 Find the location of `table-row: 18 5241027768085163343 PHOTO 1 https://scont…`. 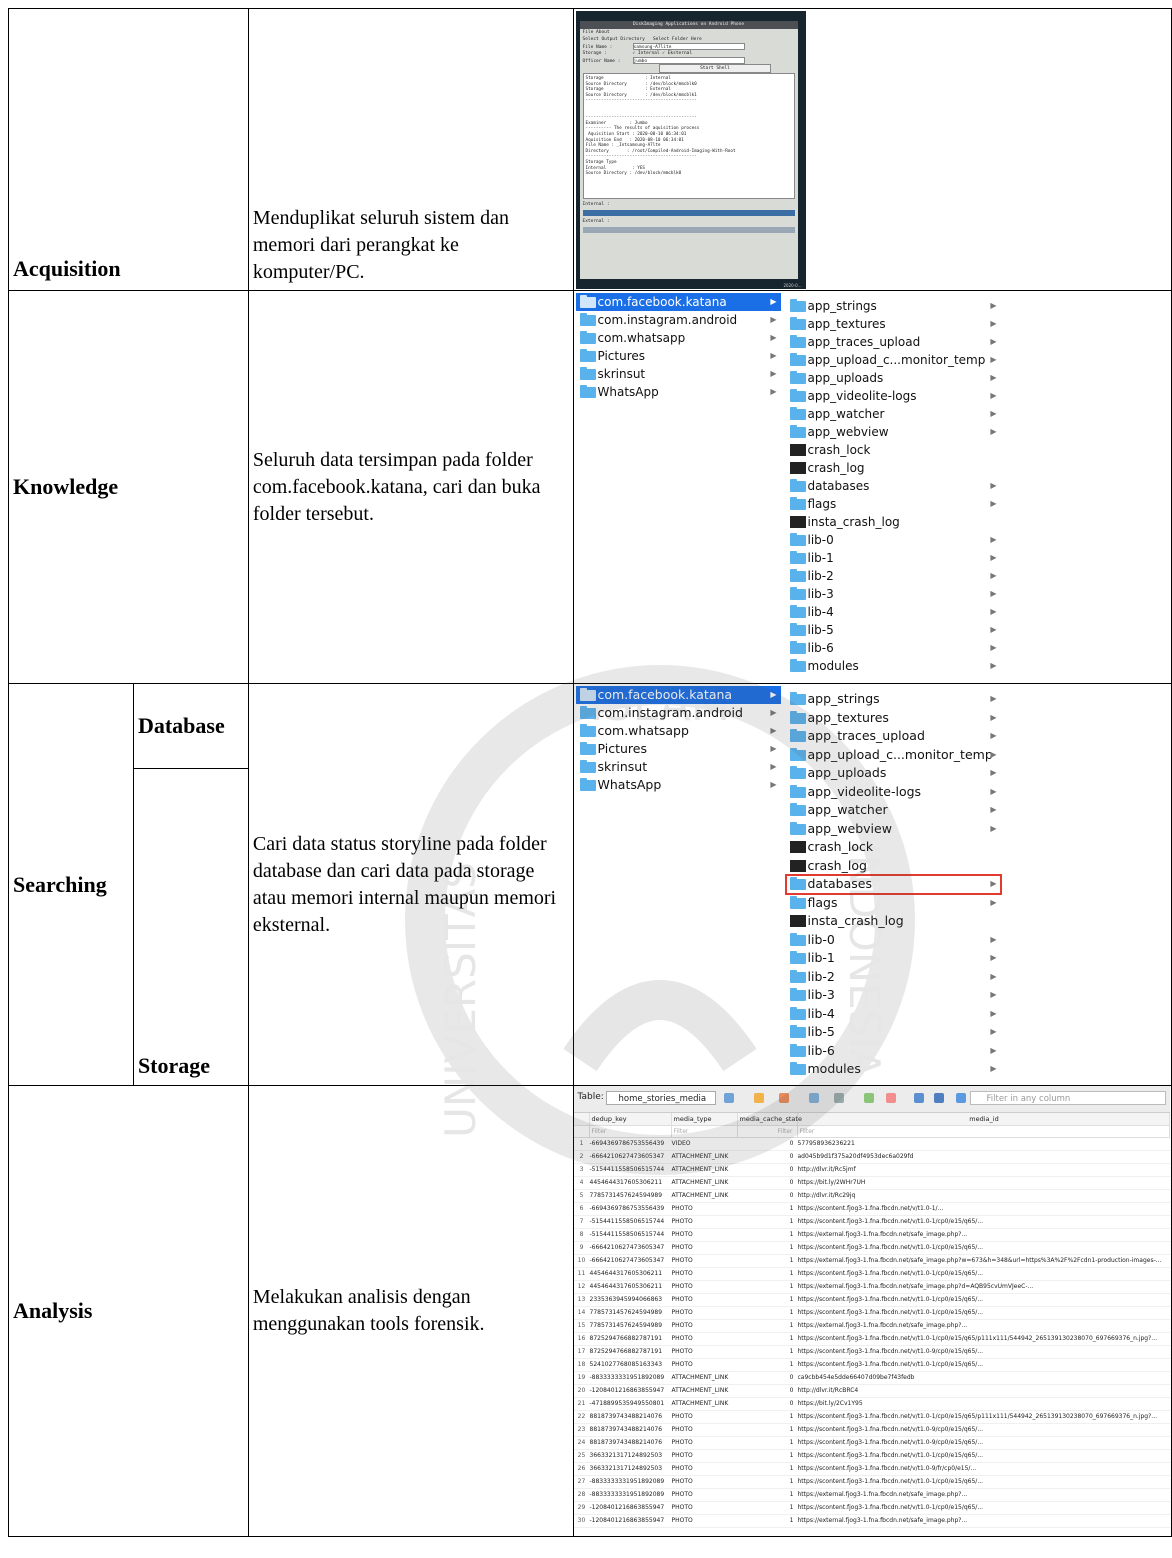

table-row: 18 5241027768085163343 PHOTO 1 https://scont… is located at coordinates (871, 1365).